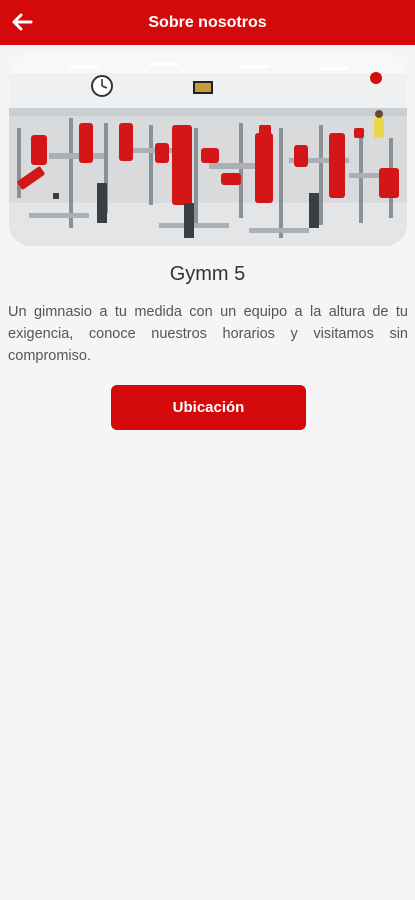  I want to click on page-title: Sobre nosotros, so click(207, 22).